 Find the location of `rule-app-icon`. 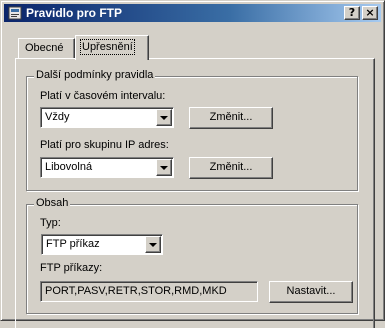

rule-app-icon is located at coordinates (15, 13).